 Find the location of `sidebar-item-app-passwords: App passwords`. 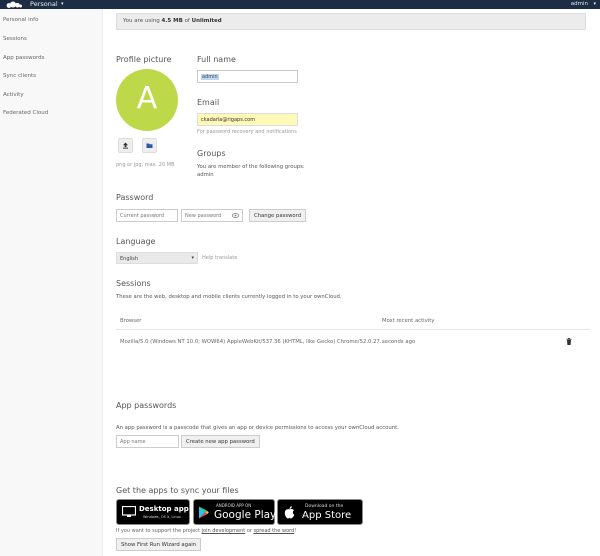

sidebar-item-app-passwords: App passwords is located at coordinates (23, 58).